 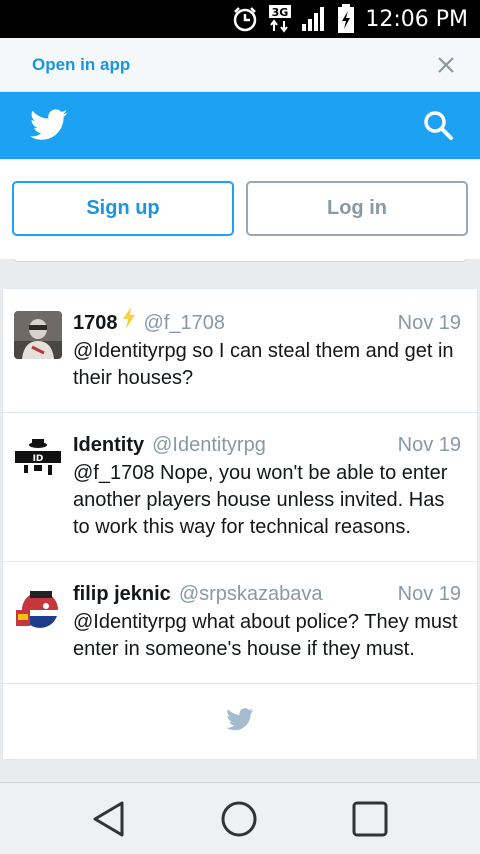 I want to click on search-icon, so click(x=438, y=127).